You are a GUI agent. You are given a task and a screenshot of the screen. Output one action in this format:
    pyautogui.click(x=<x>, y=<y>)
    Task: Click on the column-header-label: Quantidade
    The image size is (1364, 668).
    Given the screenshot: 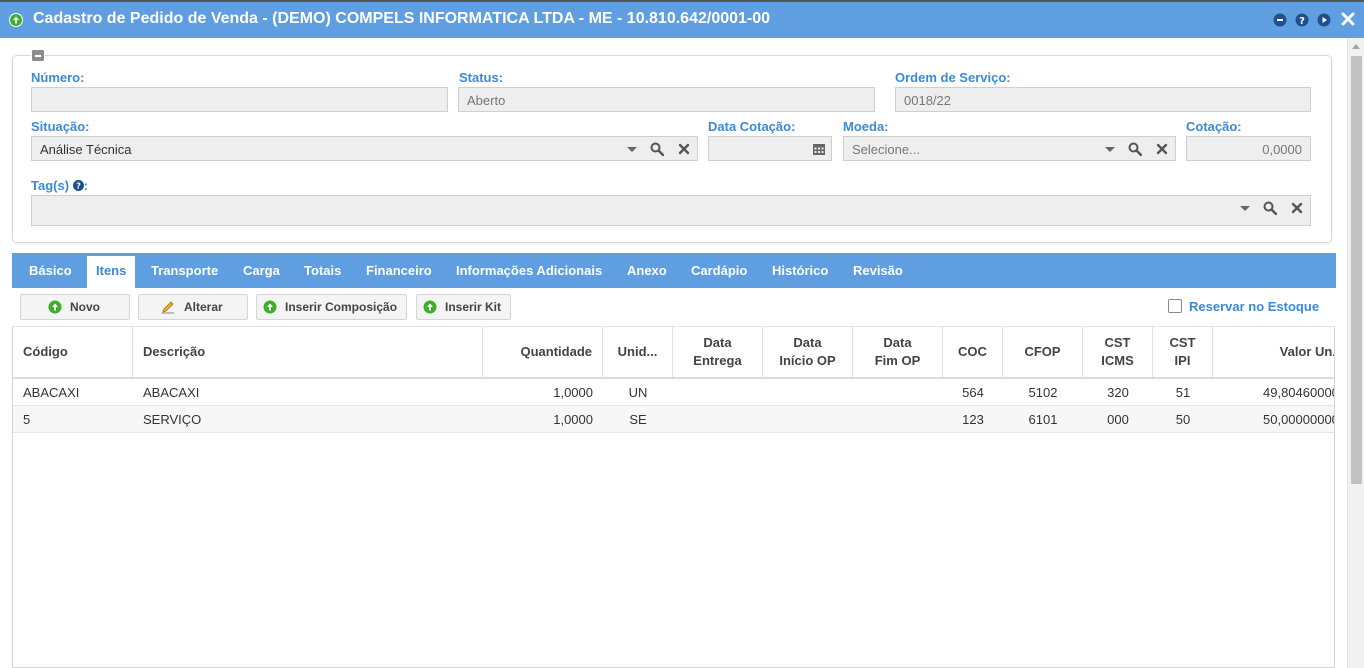 What is the action you would take?
    pyautogui.click(x=556, y=351)
    